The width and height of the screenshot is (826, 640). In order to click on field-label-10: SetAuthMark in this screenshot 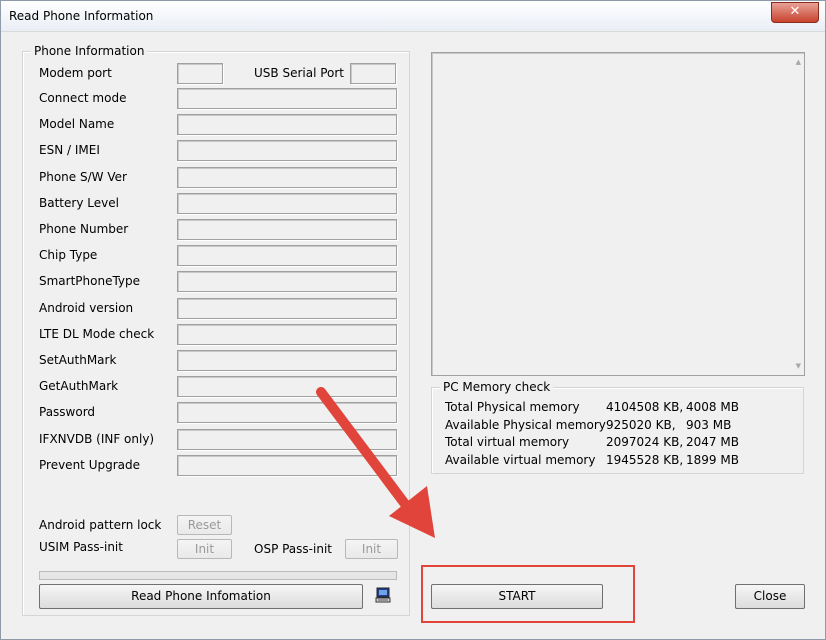, I will do `click(78, 360)`.